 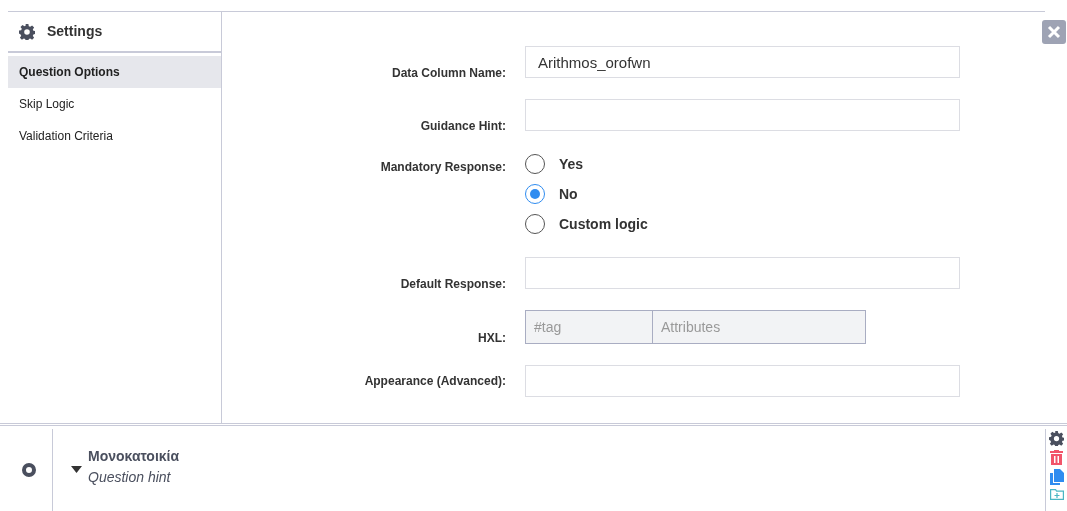 I want to click on sidebar-item: Skip Logic, so click(x=114, y=104).